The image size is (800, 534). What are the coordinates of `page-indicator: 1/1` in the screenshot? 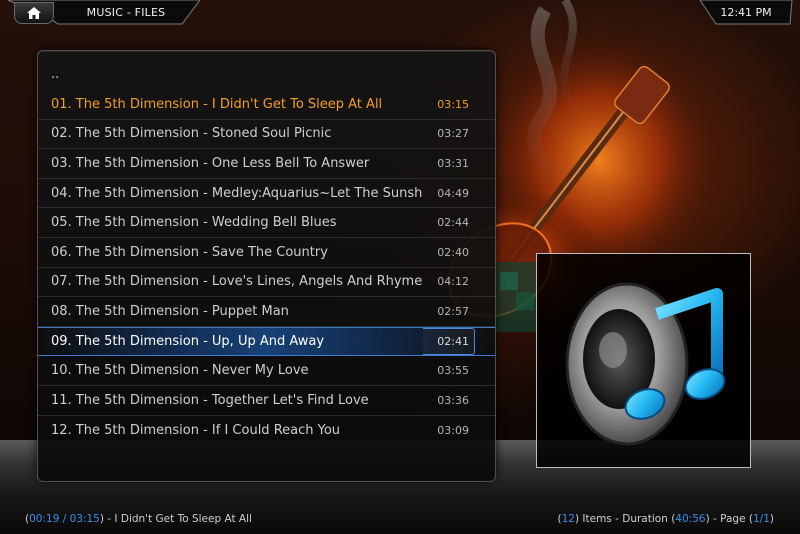 It's located at (761, 519).